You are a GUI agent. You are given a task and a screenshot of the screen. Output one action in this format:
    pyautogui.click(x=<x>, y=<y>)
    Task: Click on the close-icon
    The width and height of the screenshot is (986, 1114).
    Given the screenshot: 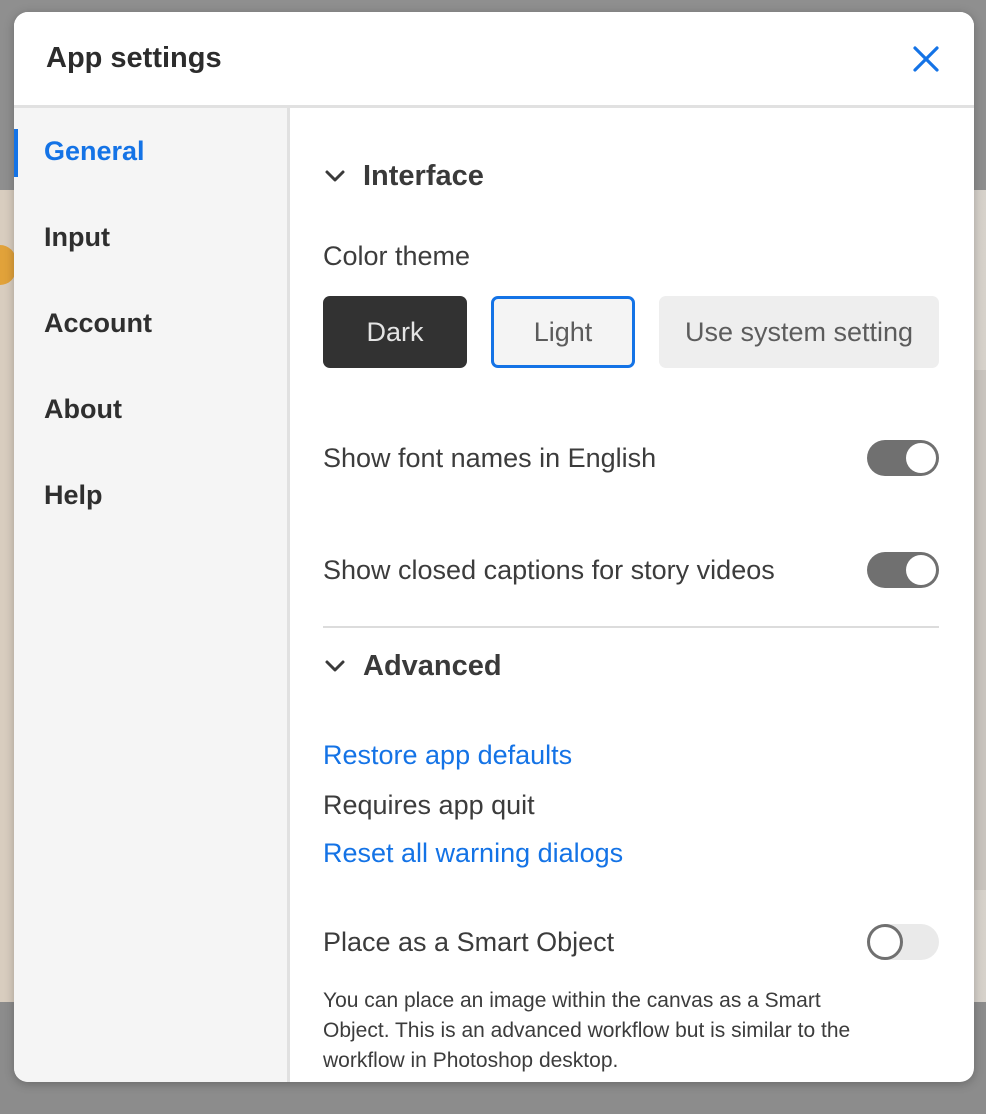 What is the action you would take?
    pyautogui.click(x=926, y=58)
    